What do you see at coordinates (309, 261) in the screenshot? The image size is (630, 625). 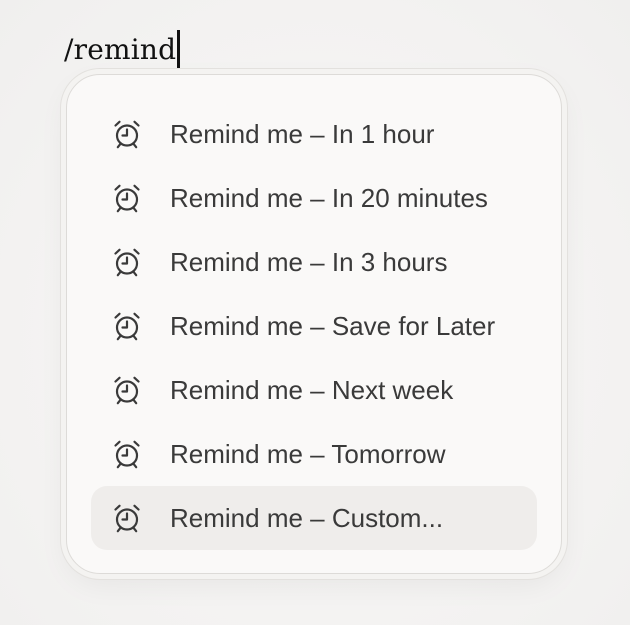 I see `menu-item-label: Remind me – In 3 hours` at bounding box center [309, 261].